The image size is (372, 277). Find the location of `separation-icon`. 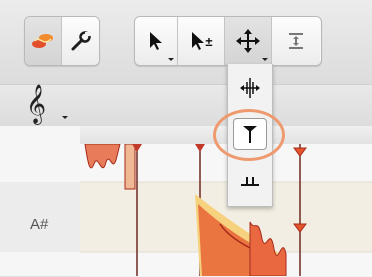

separation-icon is located at coordinates (250, 181).